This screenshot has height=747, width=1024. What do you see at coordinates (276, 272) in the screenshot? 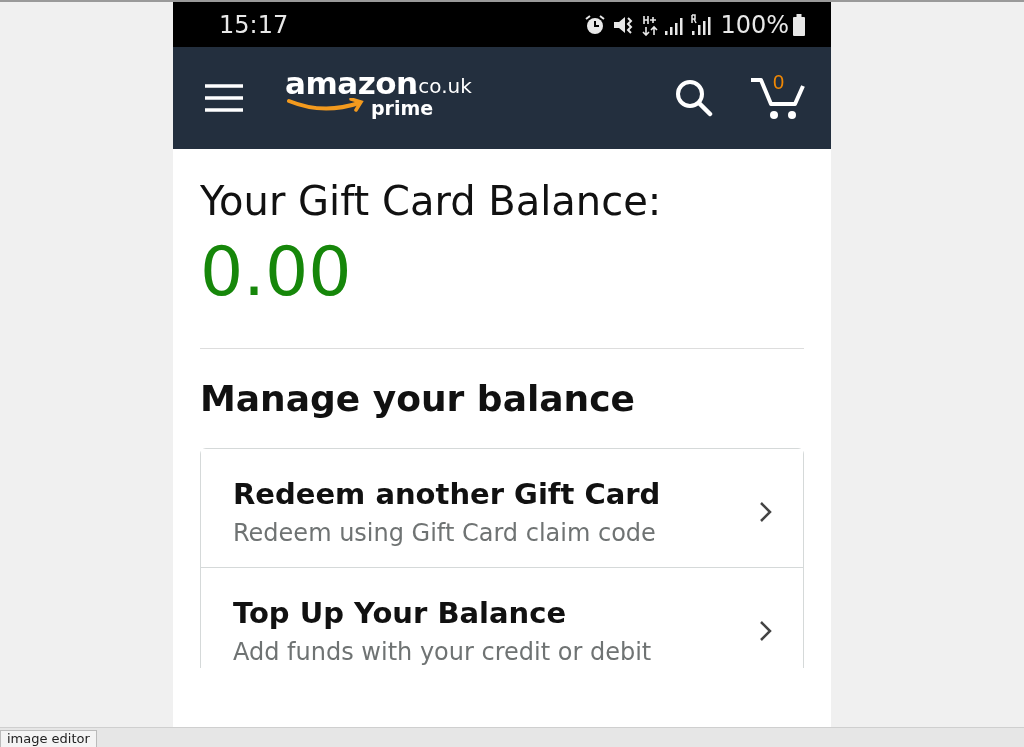
I see `balance-amount: 0.00` at bounding box center [276, 272].